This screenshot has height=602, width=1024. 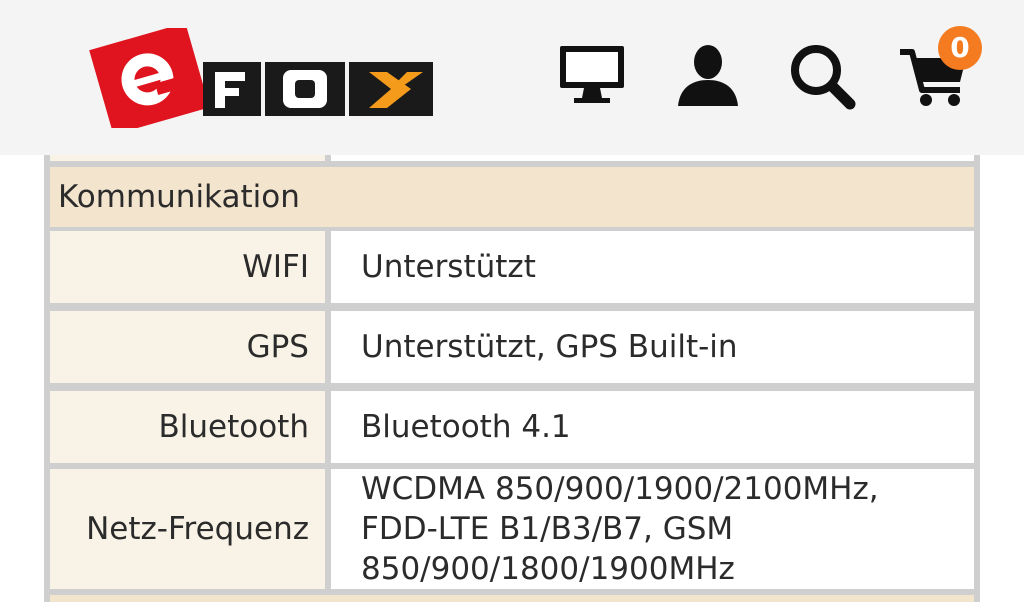 I want to click on spec-label-wifi: WIFI, so click(x=187, y=267).